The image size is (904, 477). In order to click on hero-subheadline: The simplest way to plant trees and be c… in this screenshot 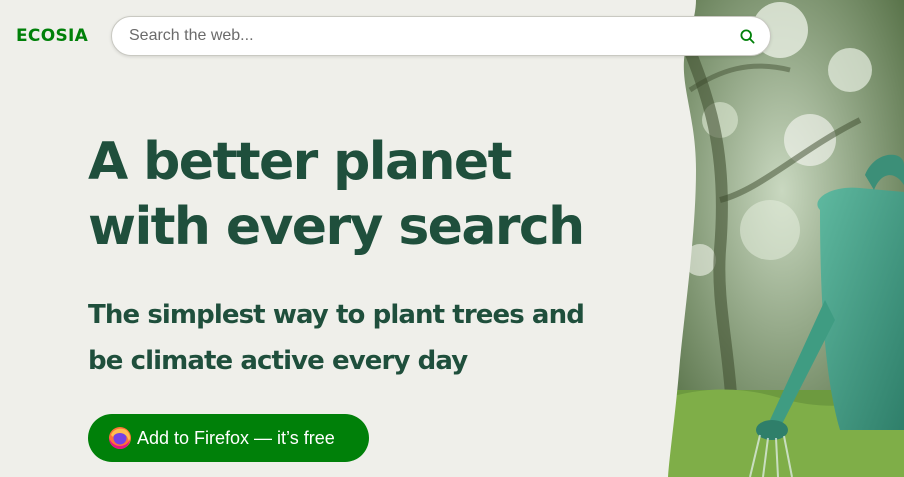, I will do `click(348, 338)`.